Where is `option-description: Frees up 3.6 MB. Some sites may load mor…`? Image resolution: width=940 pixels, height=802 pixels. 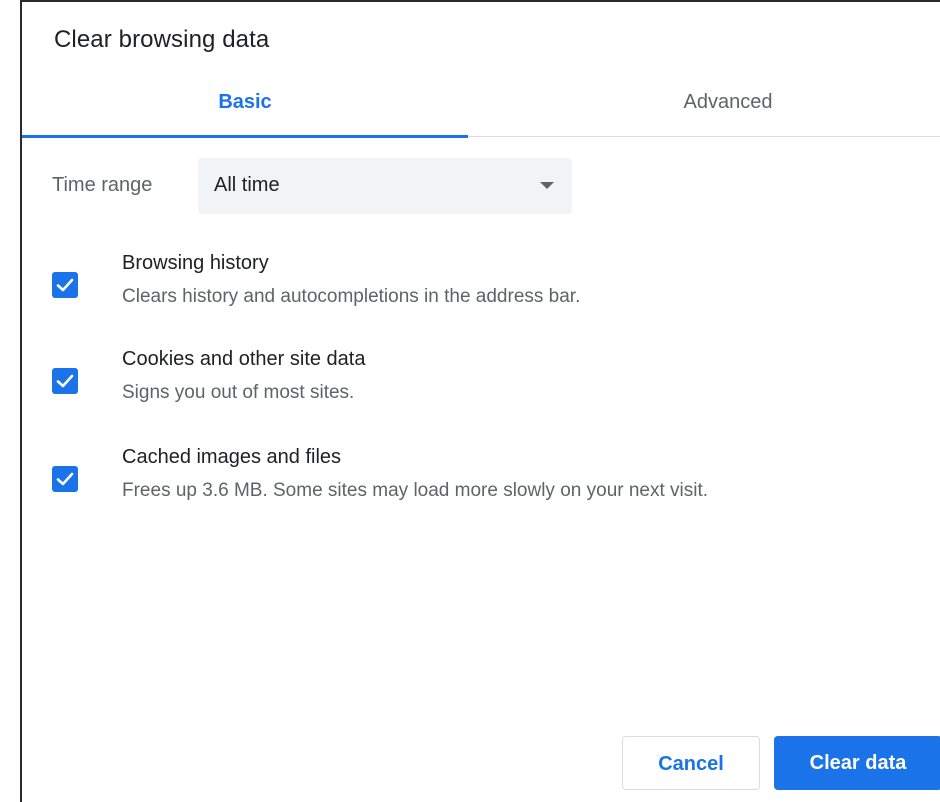 option-description: Frees up 3.6 MB. Some sites may load mor… is located at coordinates (415, 490).